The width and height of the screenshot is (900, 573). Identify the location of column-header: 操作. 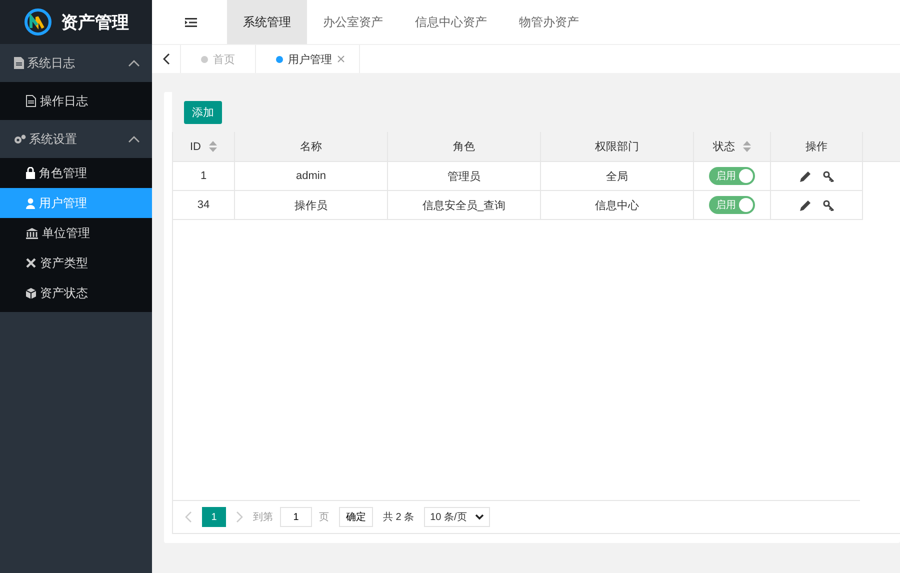
(817, 147).